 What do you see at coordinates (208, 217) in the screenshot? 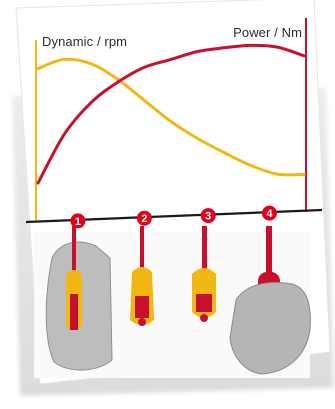
I see `x-marker-label-3: 3` at bounding box center [208, 217].